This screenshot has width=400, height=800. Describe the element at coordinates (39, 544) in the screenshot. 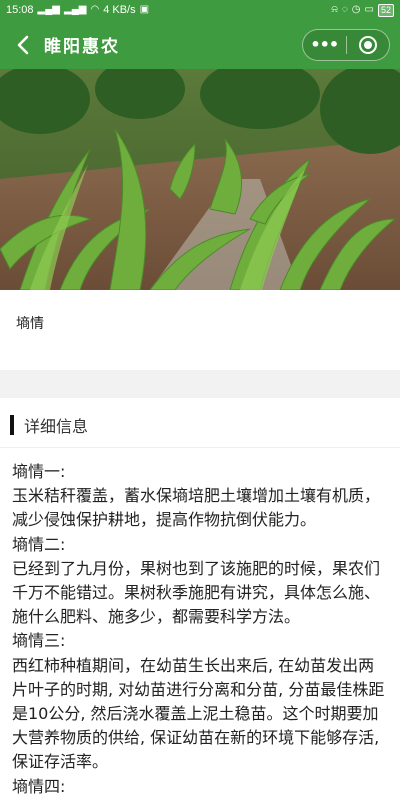

I see `content-line: 墒情二:` at that location.